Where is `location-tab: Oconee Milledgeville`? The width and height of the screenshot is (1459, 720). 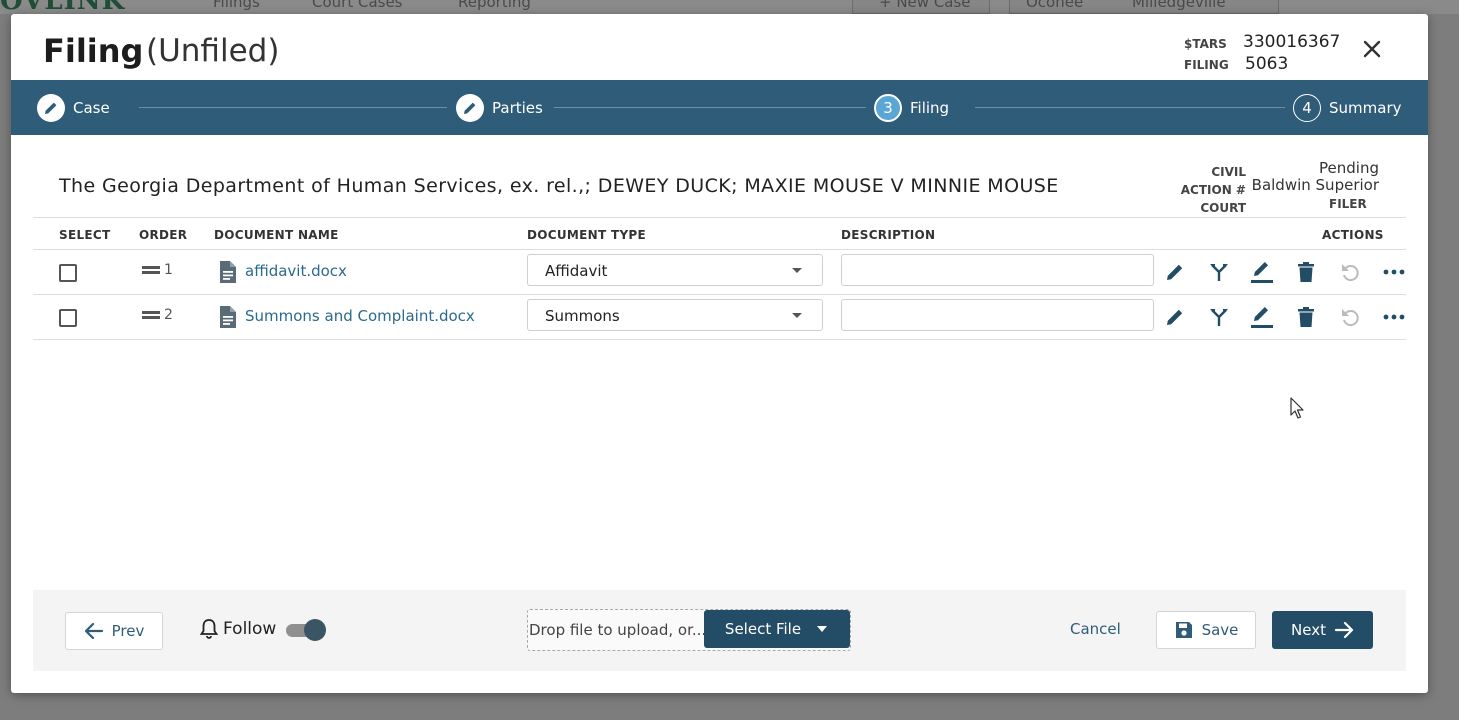
location-tab: Oconee Milledgeville is located at coordinates (1144, 7).